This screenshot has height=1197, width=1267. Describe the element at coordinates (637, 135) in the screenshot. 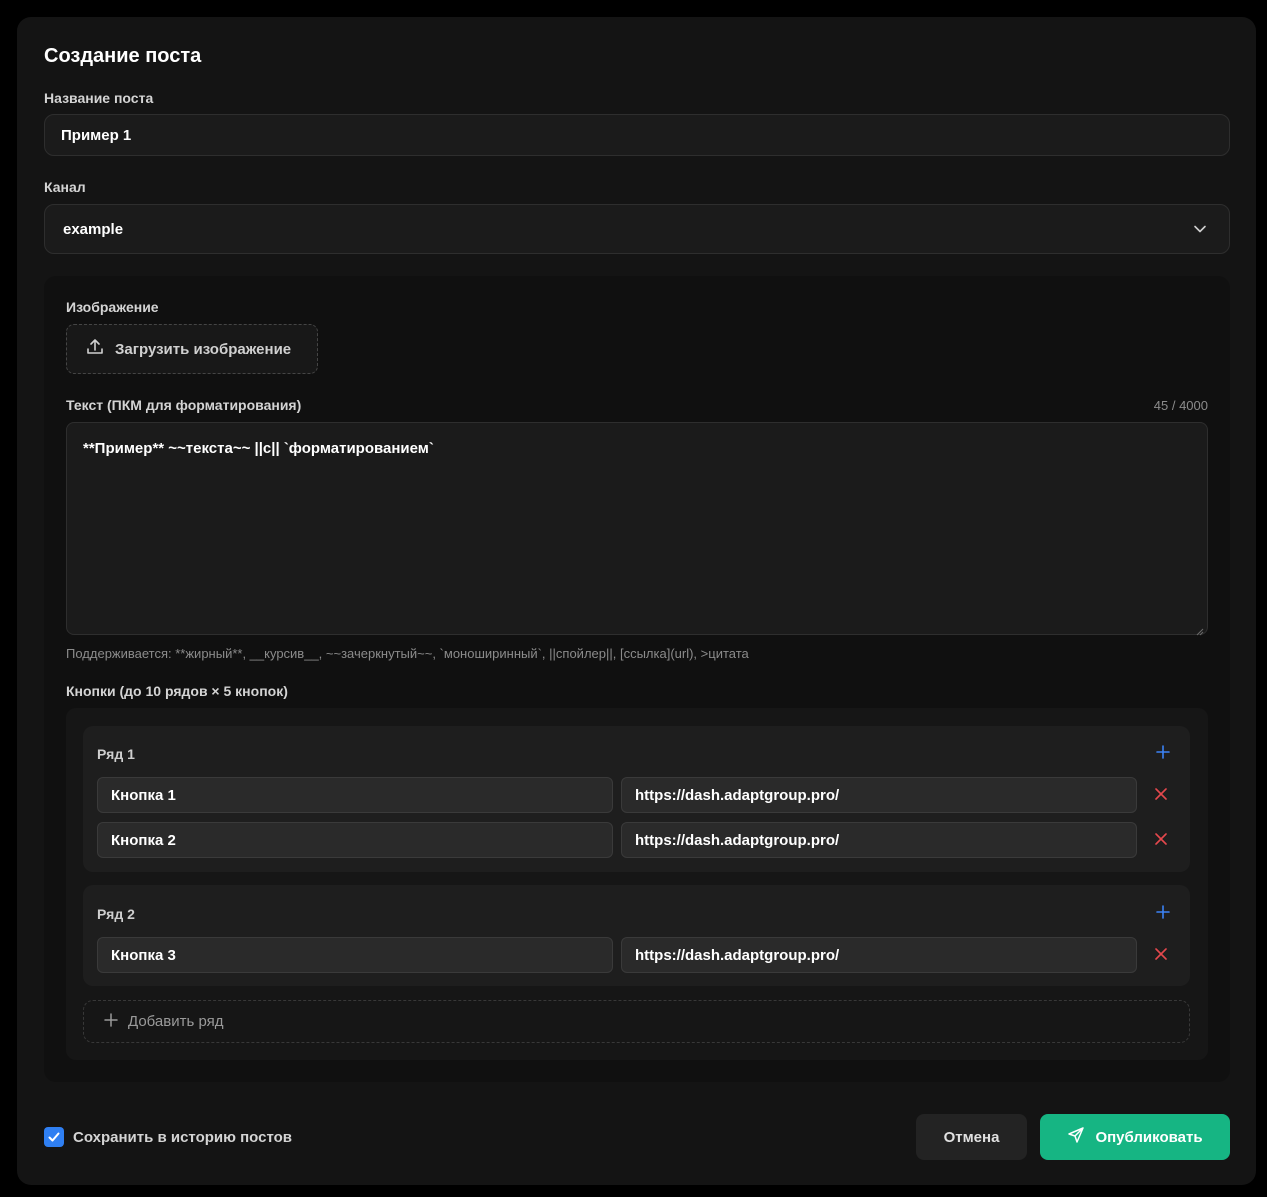

I see `post-name-input: Пример 1` at that location.